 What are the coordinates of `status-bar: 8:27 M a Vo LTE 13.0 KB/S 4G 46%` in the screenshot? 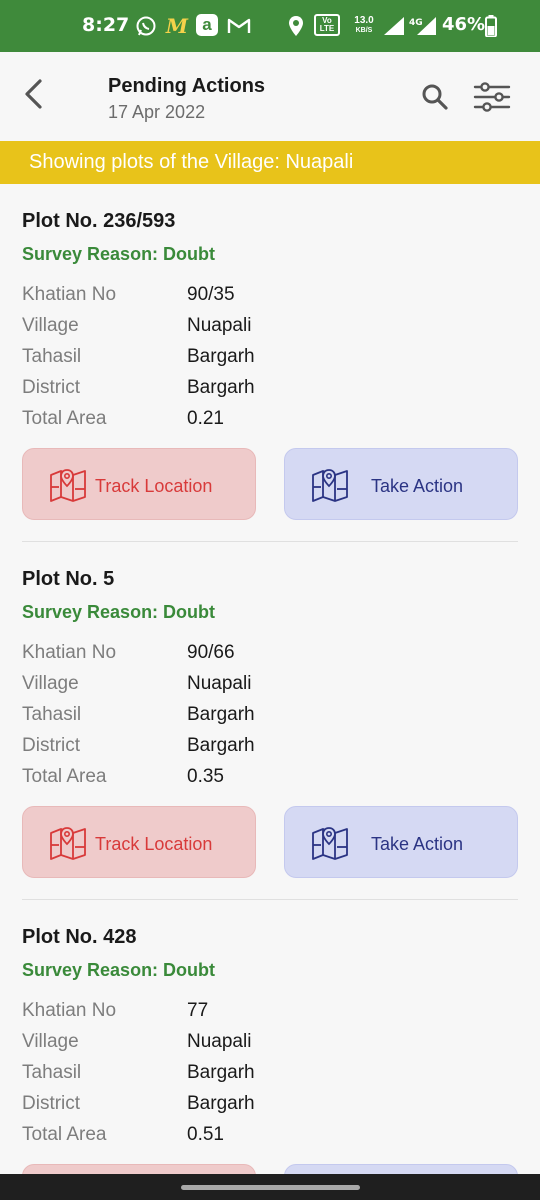 It's located at (270, 26).